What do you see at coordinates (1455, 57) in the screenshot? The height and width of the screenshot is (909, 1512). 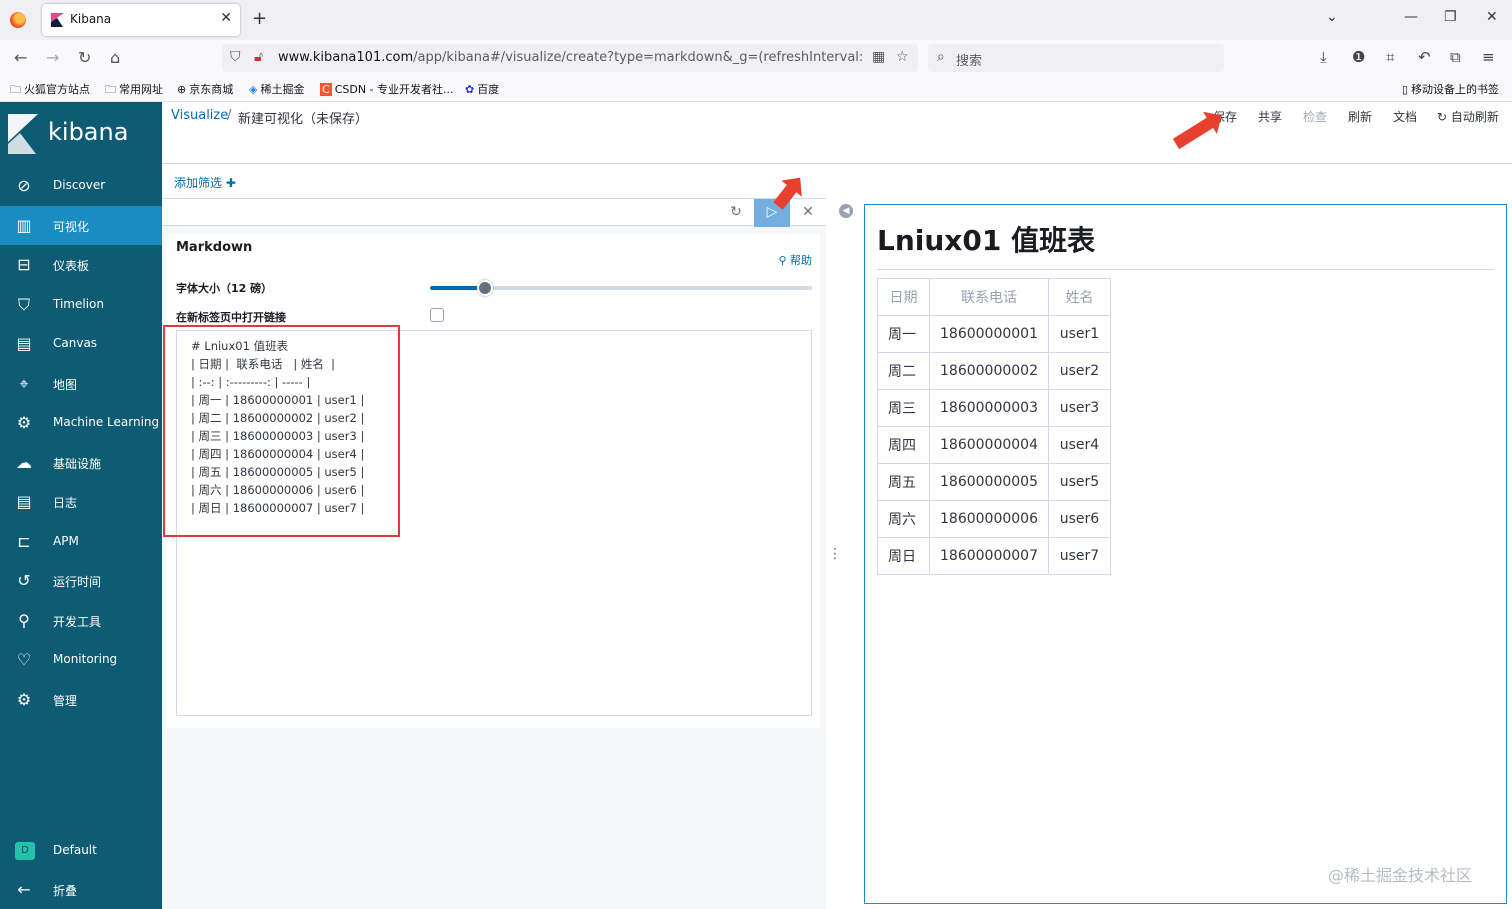 I see `extensions-icon: ⧉` at bounding box center [1455, 57].